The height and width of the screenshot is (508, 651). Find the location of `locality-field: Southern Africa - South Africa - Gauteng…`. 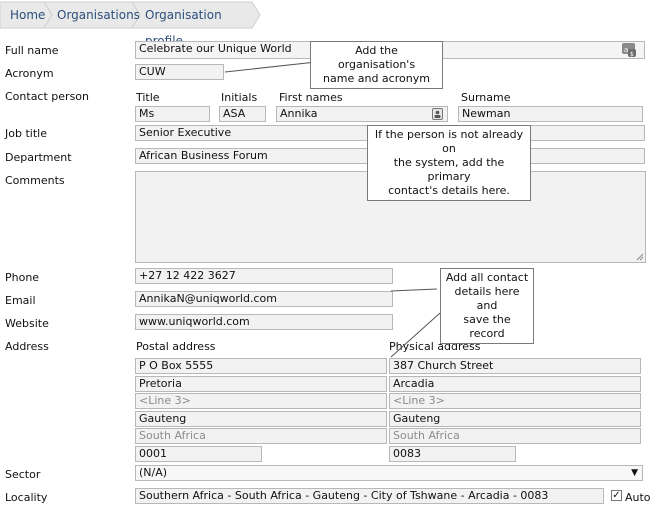

locality-field: Southern Africa - South Africa - Gauteng… is located at coordinates (369, 496).